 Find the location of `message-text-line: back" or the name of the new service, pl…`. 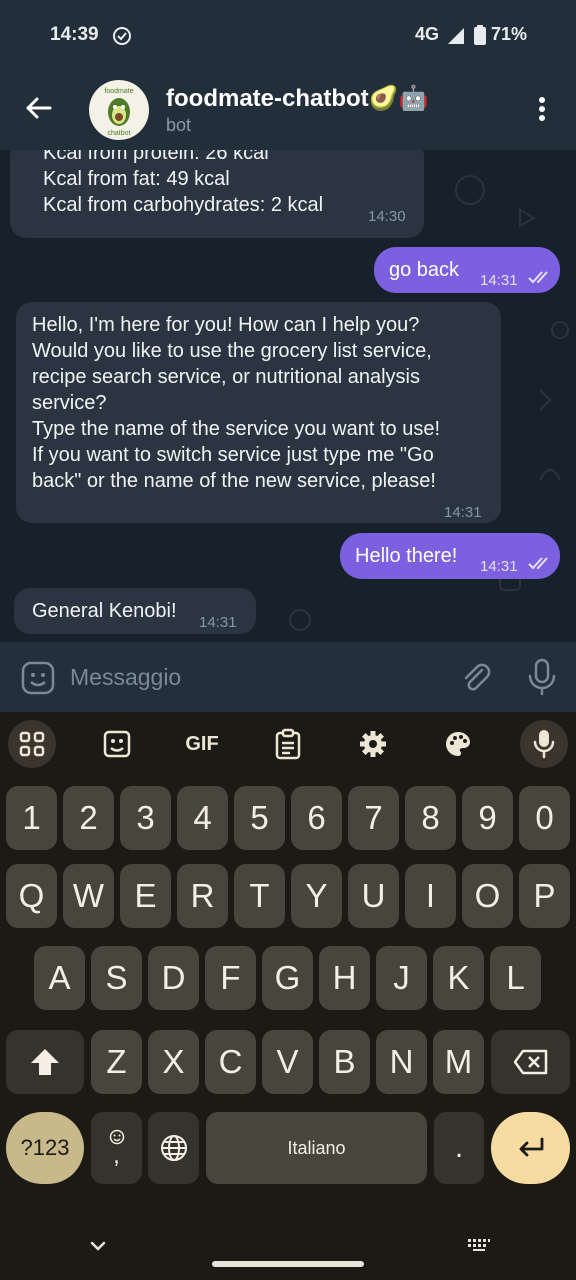

message-text-line: back" or the name of the new service, pl… is located at coordinates (234, 481).